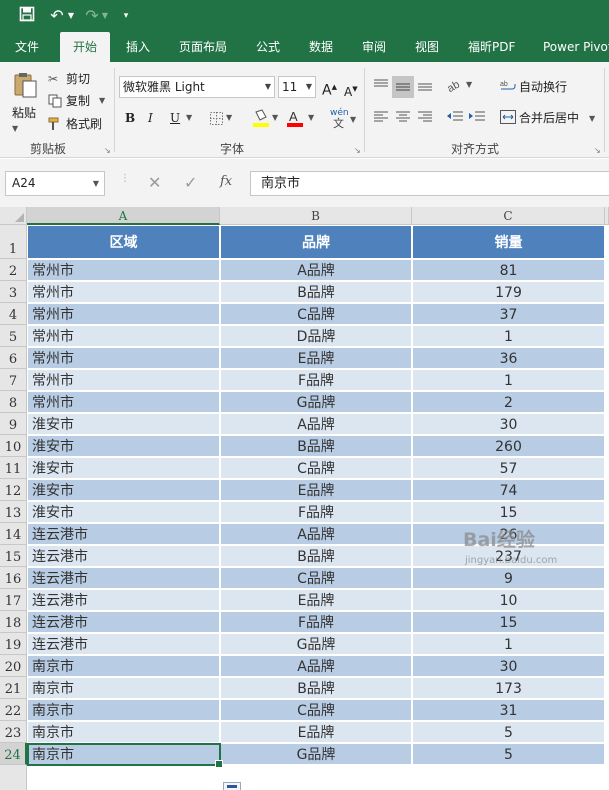 The image size is (609, 790). I want to click on fill-color-dropdown-icon: ▼, so click(275, 118).